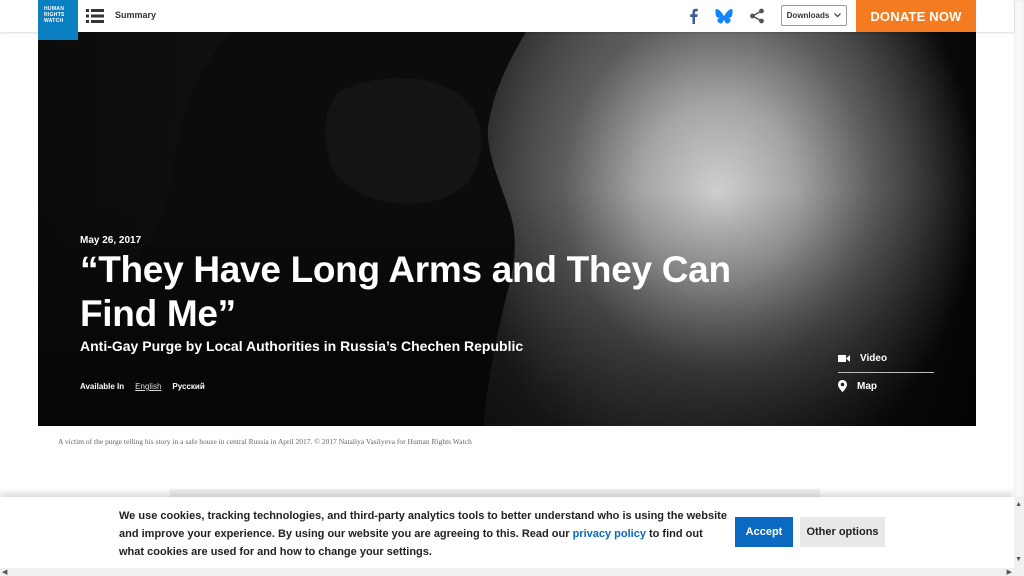 The image size is (1024, 576). What do you see at coordinates (867, 386) in the screenshot?
I see `map-label: Map` at bounding box center [867, 386].